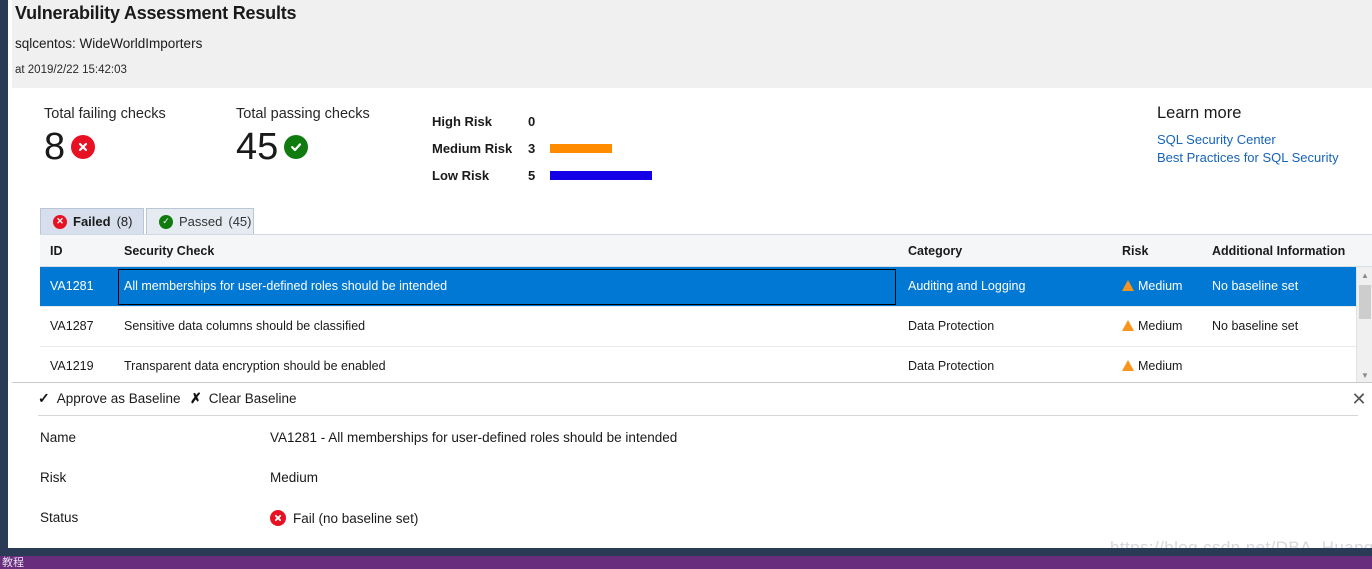 This screenshot has width=1372, height=569. What do you see at coordinates (1359, 399) in the screenshot?
I see `close-icon: ✕` at bounding box center [1359, 399].